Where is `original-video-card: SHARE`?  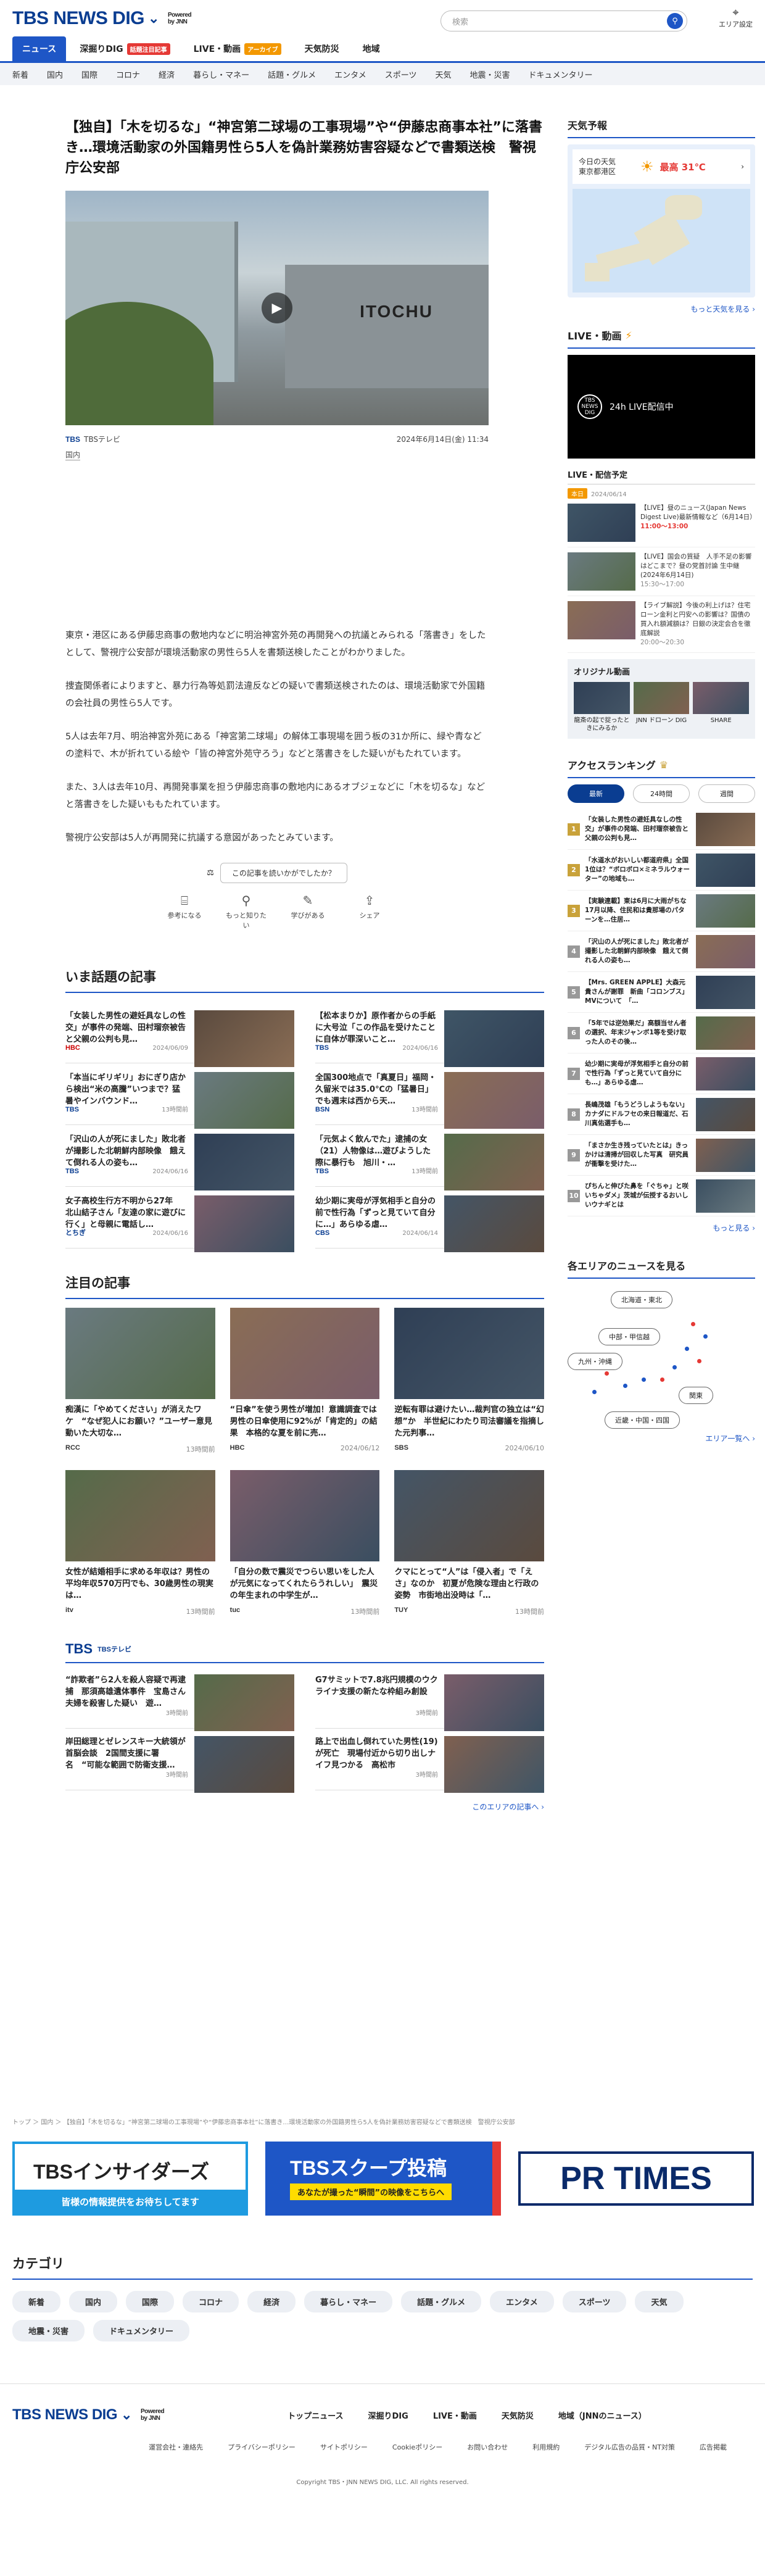
original-video-card: SHARE is located at coordinates (721, 708).